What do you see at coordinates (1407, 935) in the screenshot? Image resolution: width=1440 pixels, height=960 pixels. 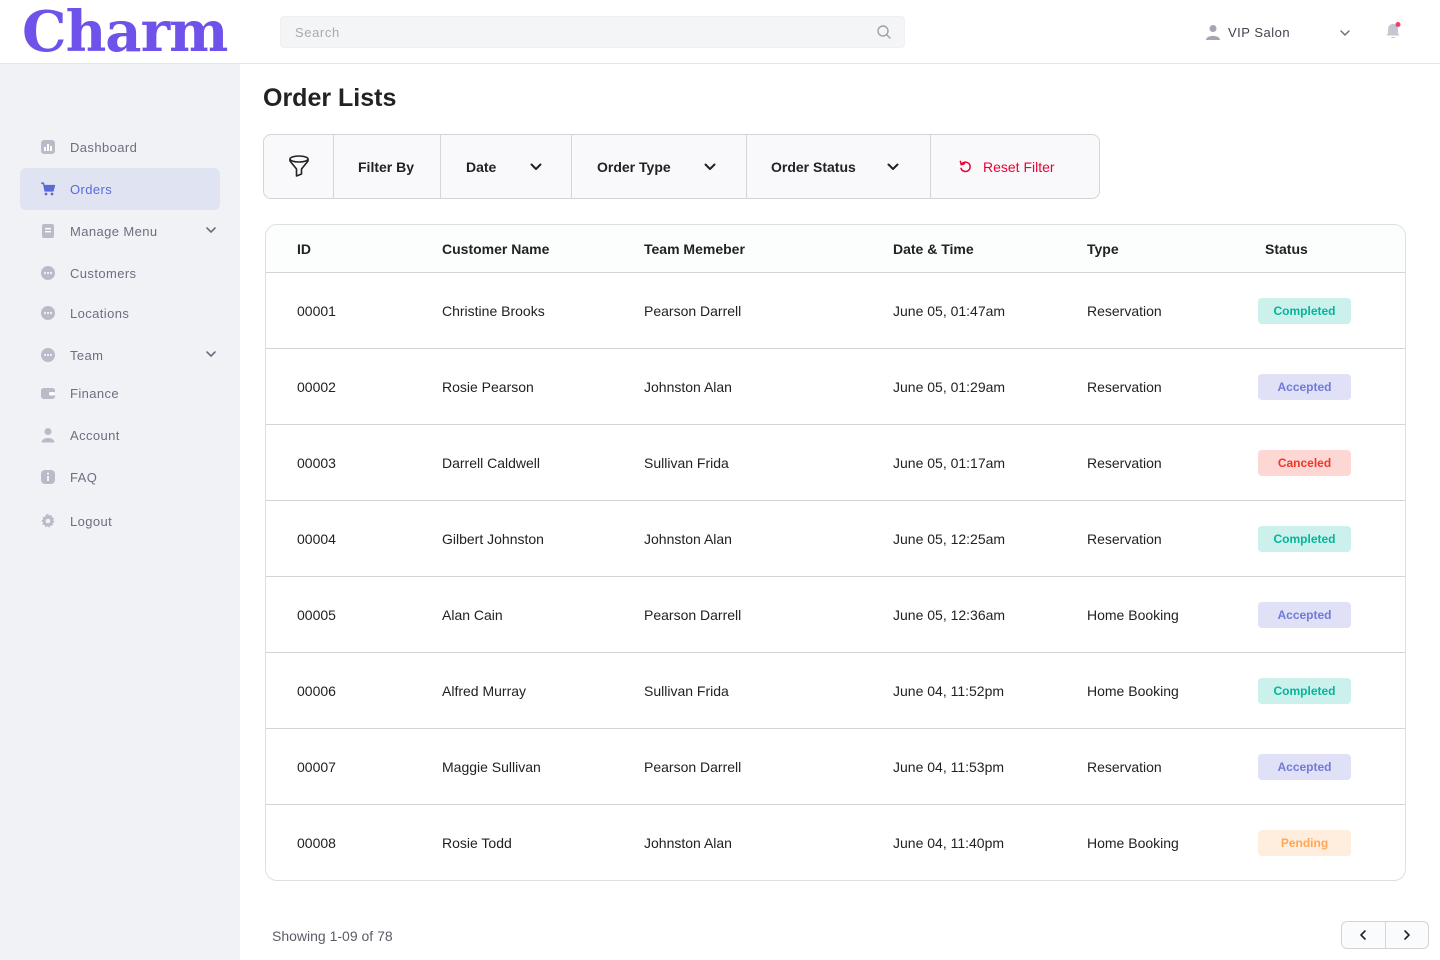 I see `next-page-button` at bounding box center [1407, 935].